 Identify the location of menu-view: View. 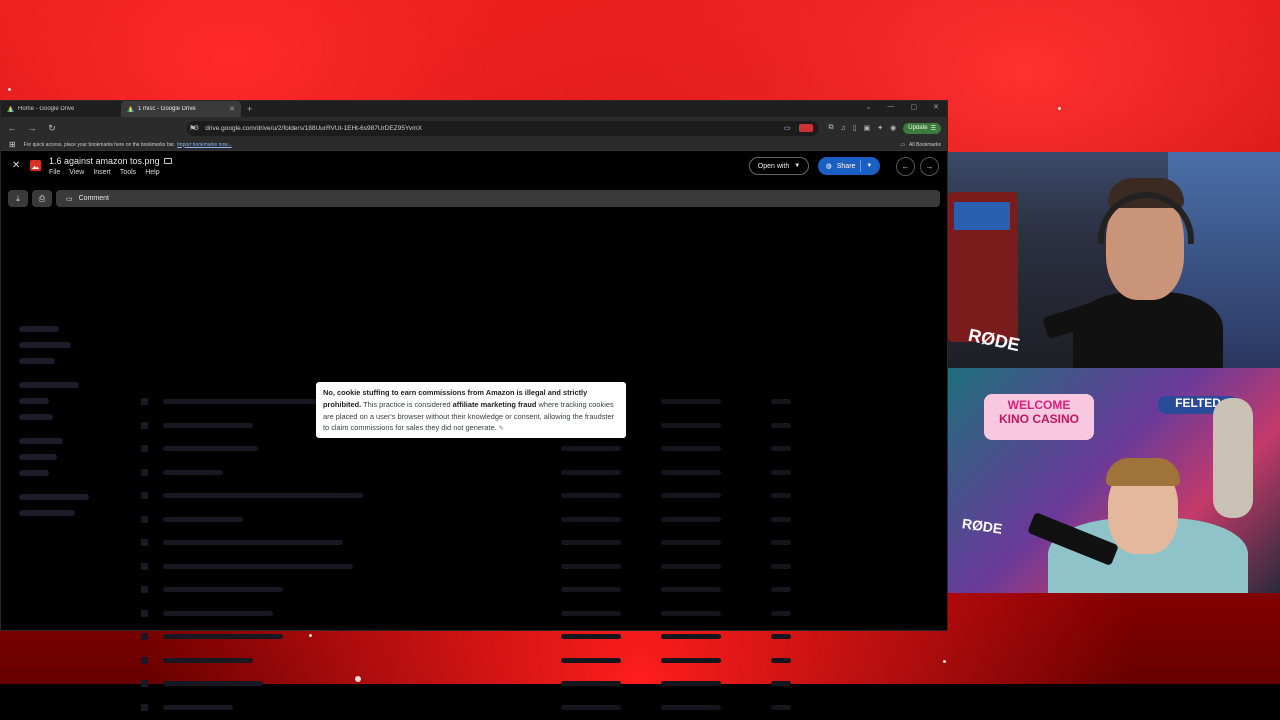
(76, 172).